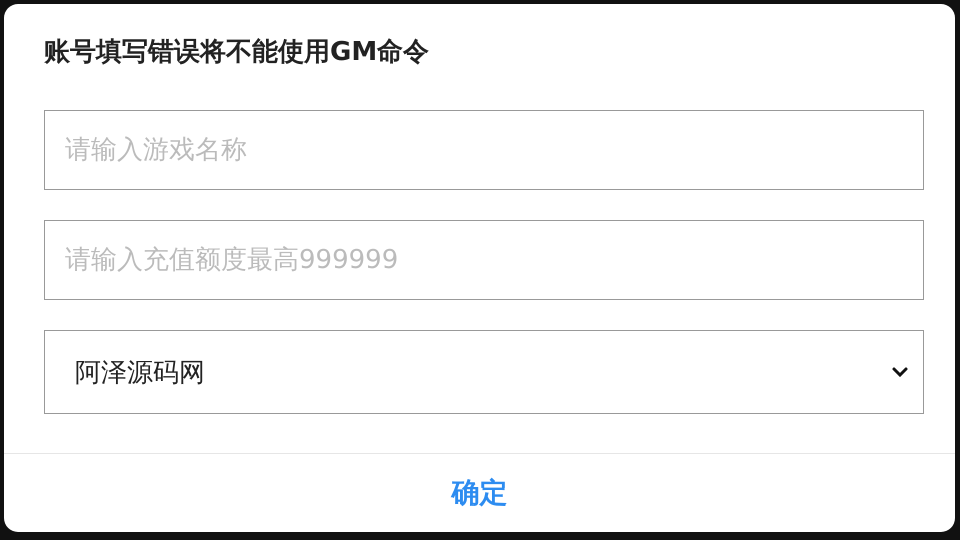 The width and height of the screenshot is (960, 540). What do you see at coordinates (484, 150) in the screenshot?
I see `text-field: 请输入游戏名称` at bounding box center [484, 150].